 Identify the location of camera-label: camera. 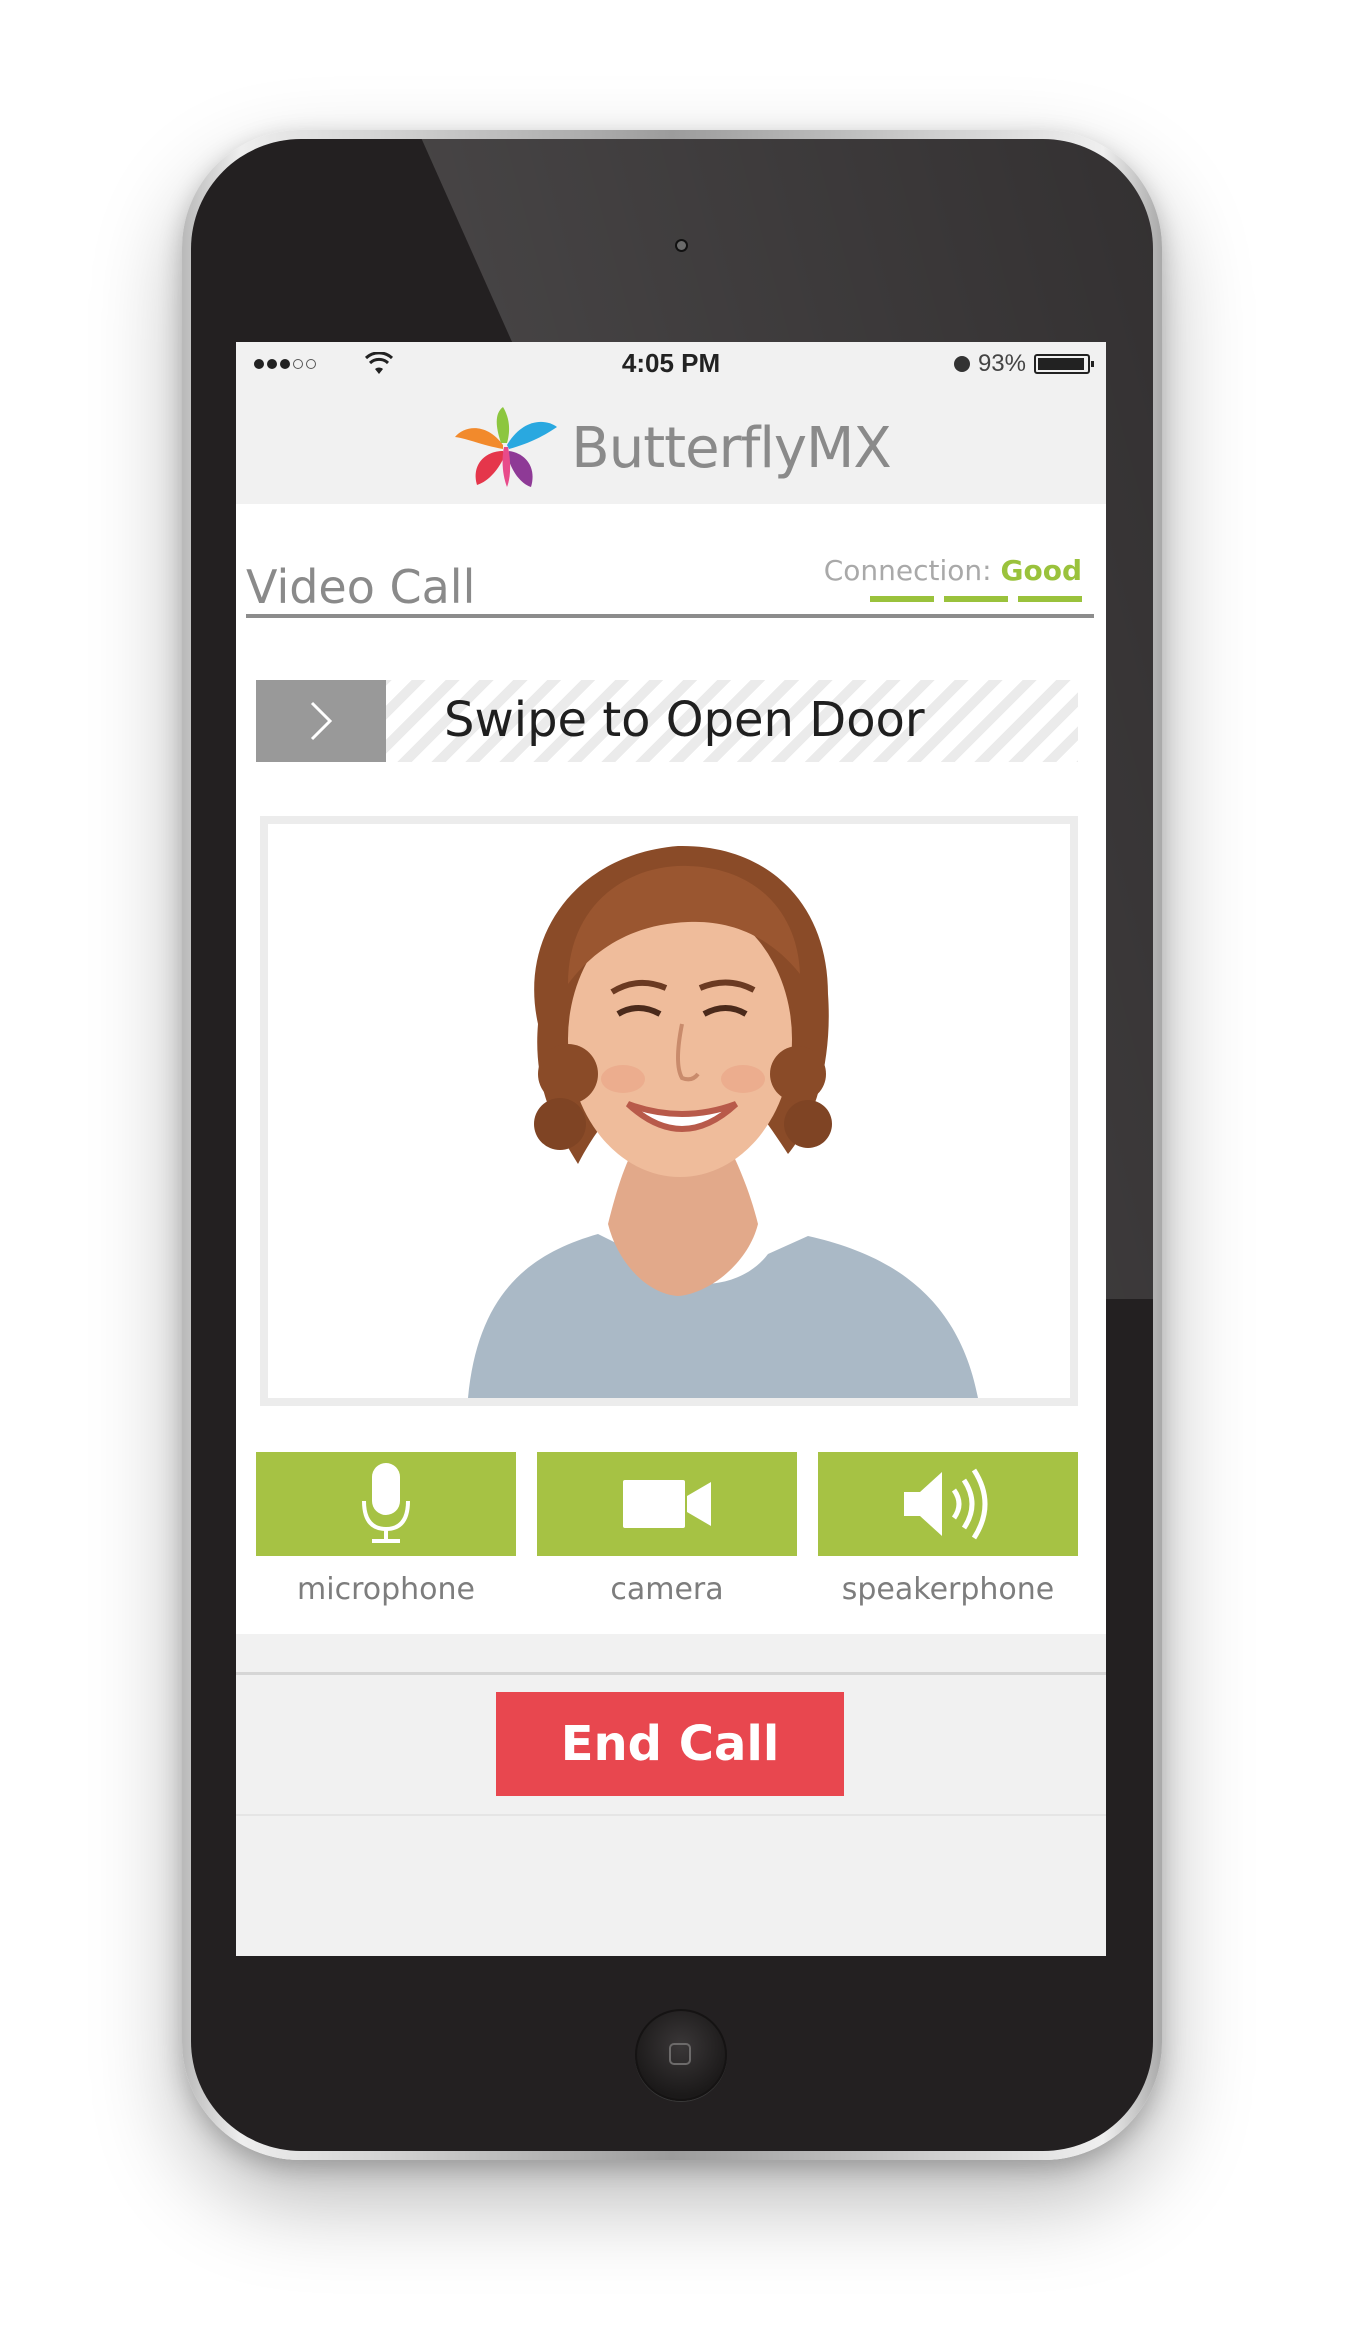
(667, 1589).